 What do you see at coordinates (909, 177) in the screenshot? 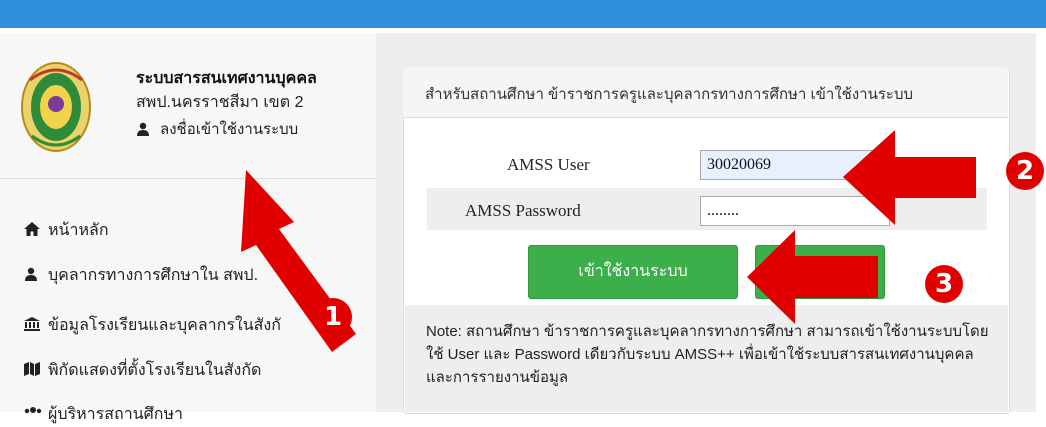
I see `arrow-2-shape` at bounding box center [909, 177].